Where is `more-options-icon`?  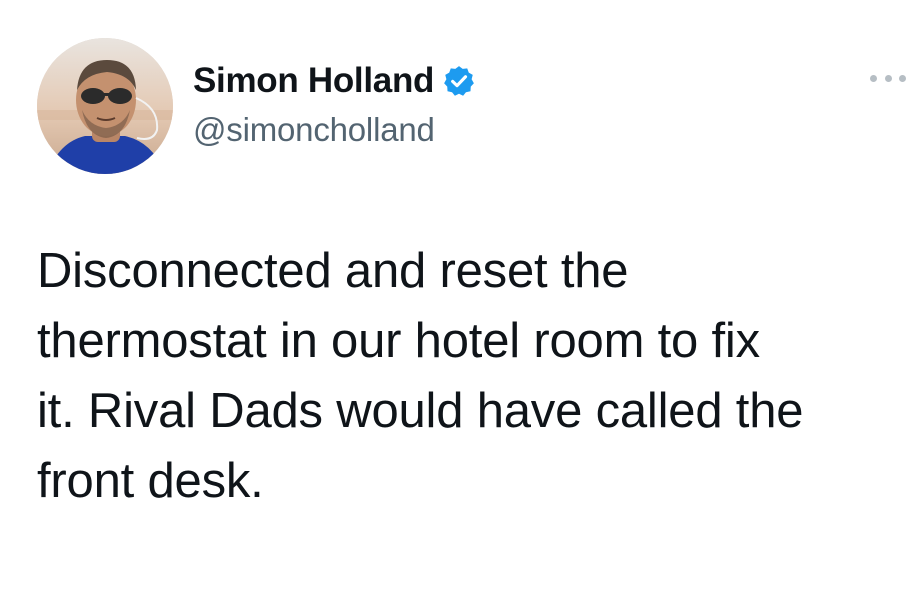
more-options-icon is located at coordinates (888, 78).